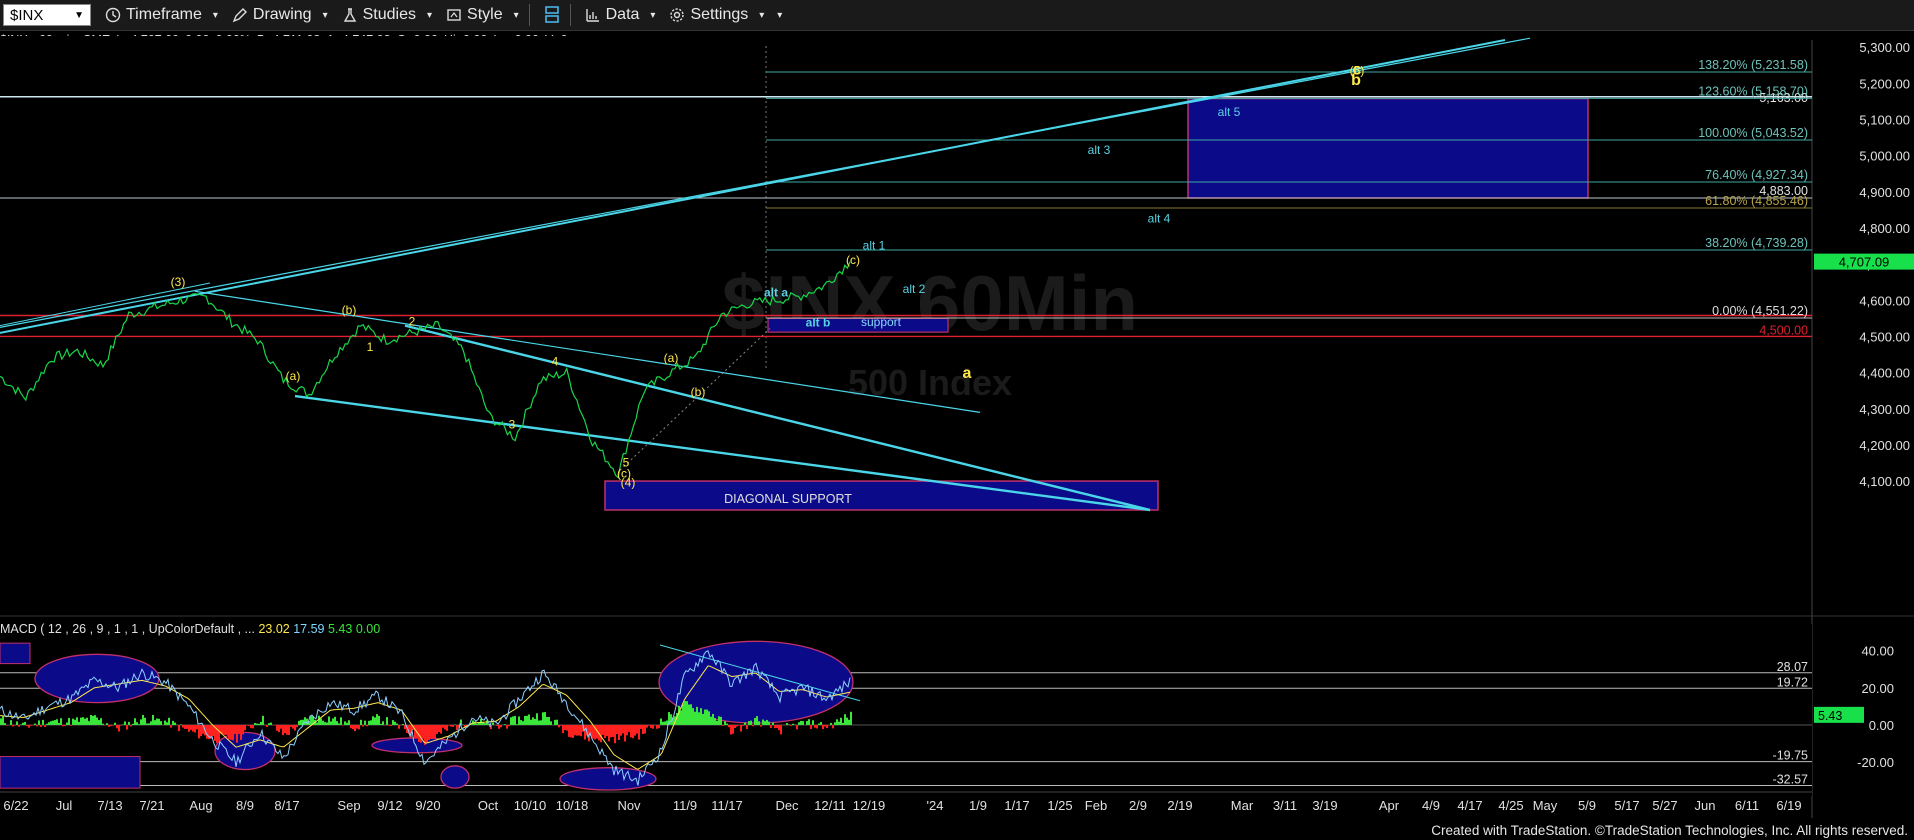 Image resolution: width=1914 pixels, height=840 pixels. What do you see at coordinates (70, 772) in the screenshot?
I see `macd-box` at bounding box center [70, 772].